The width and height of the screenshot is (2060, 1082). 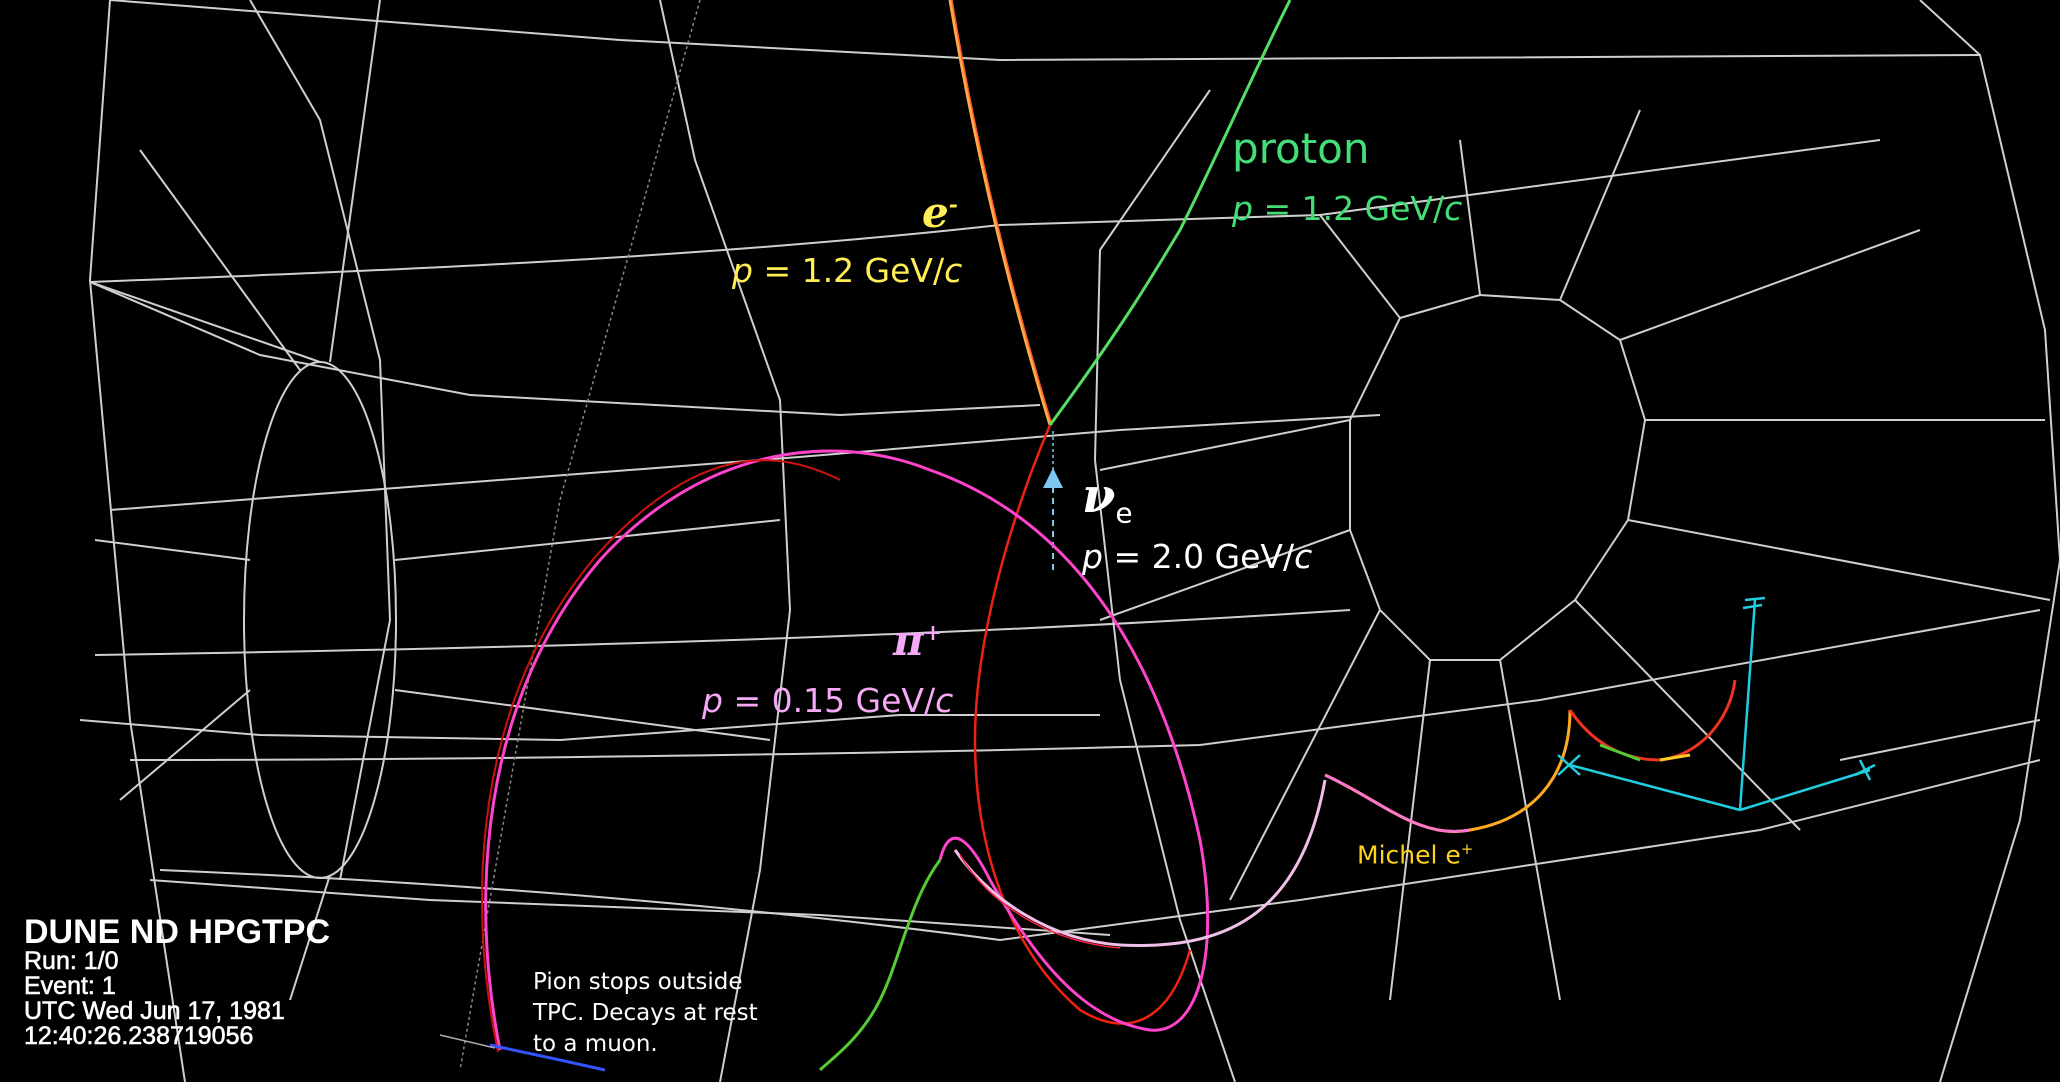 What do you see at coordinates (1303, 556) in the screenshot?
I see `neutrino-momentum-unit: c` at bounding box center [1303, 556].